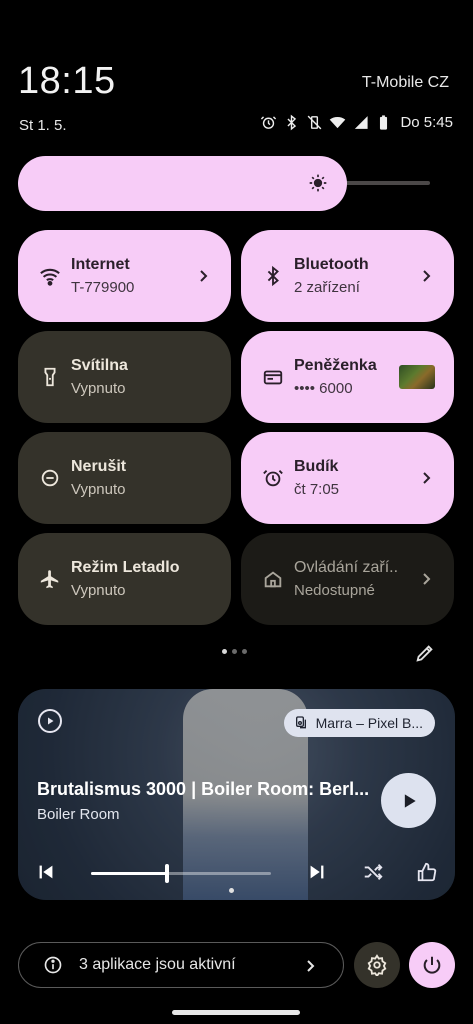  I want to click on flashlight-icon, so click(50, 377).